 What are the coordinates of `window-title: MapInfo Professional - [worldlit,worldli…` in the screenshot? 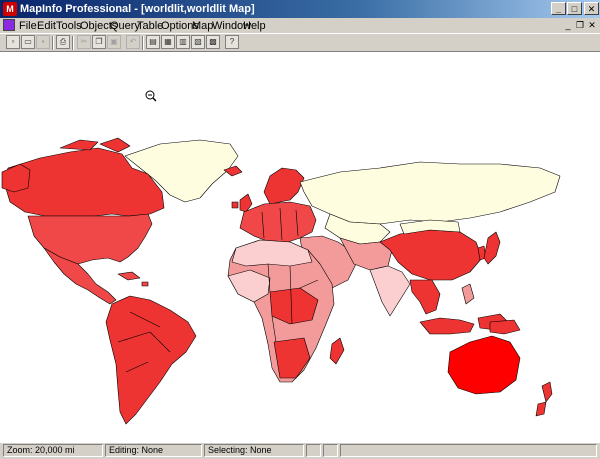 It's located at (137, 9).